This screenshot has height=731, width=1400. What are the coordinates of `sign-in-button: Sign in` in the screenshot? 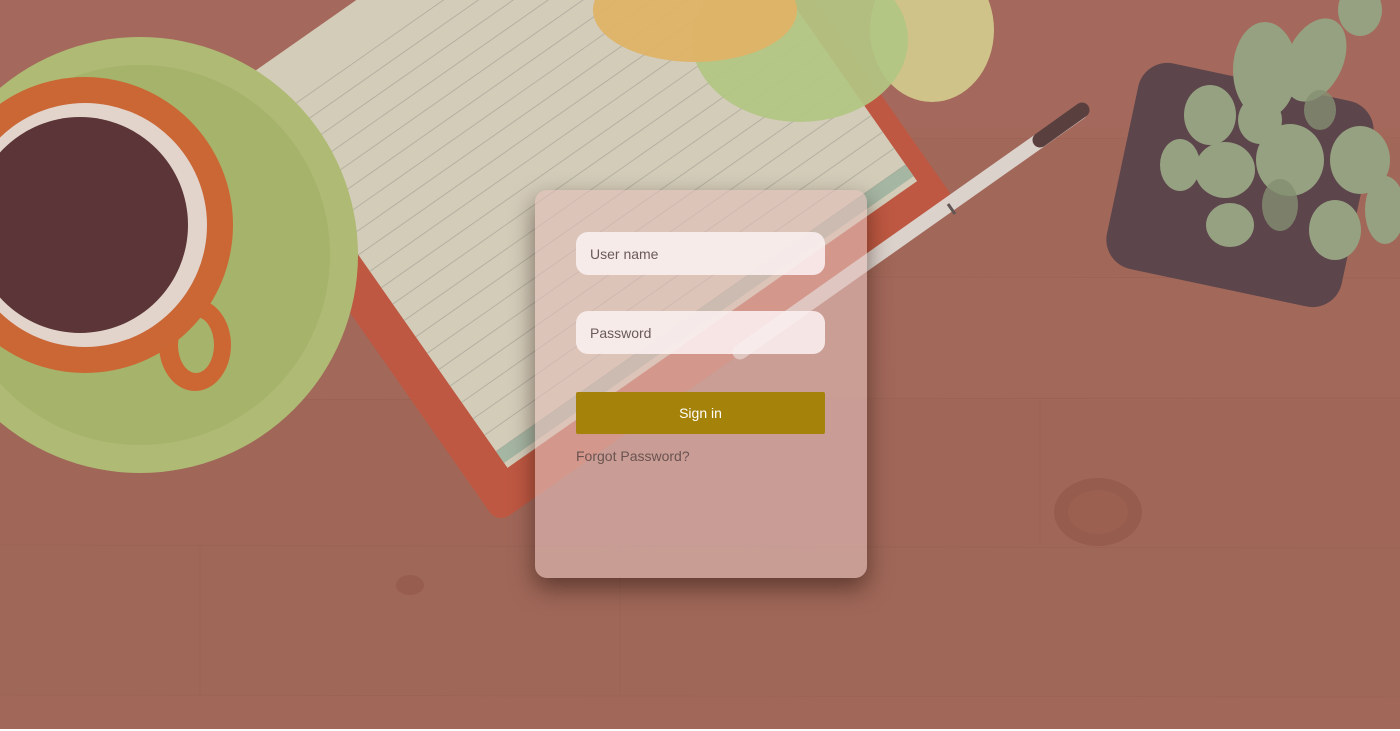 It's located at (700, 413).